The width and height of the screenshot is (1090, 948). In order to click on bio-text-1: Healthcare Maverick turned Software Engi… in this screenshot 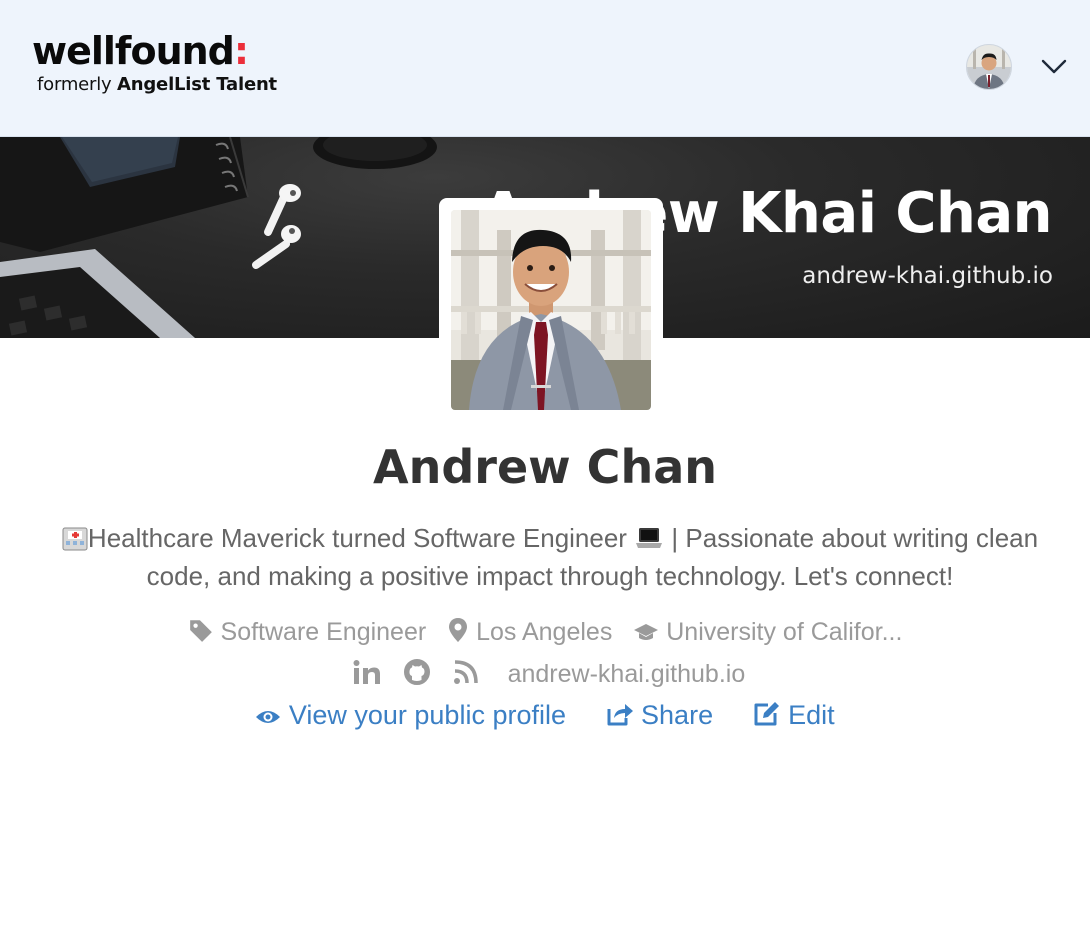, I will do `click(357, 538)`.